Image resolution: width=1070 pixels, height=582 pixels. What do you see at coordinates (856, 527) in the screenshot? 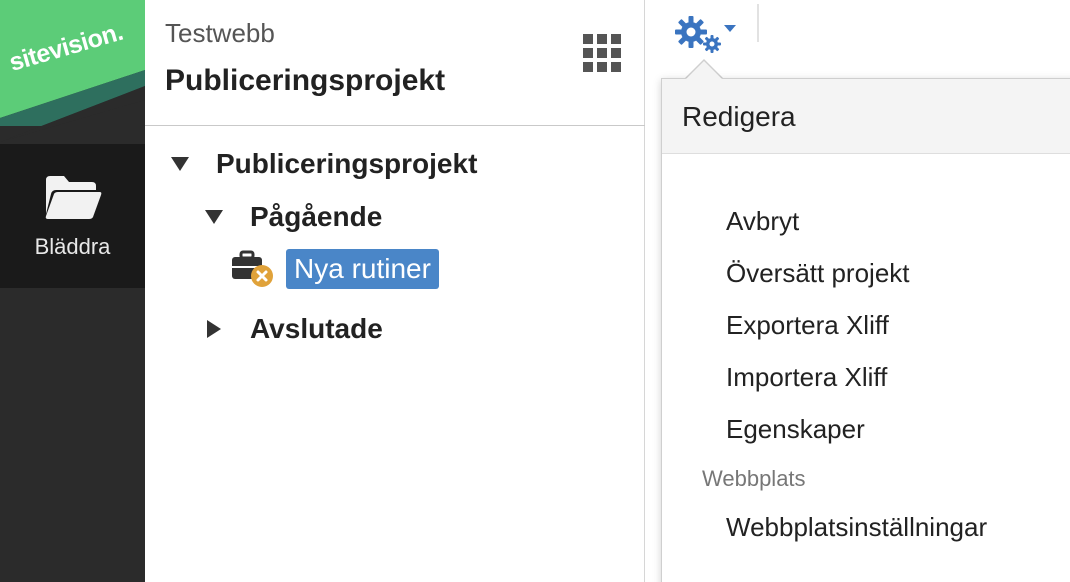
I see `menu-item-site-settings: Webbplatsinställningar` at bounding box center [856, 527].